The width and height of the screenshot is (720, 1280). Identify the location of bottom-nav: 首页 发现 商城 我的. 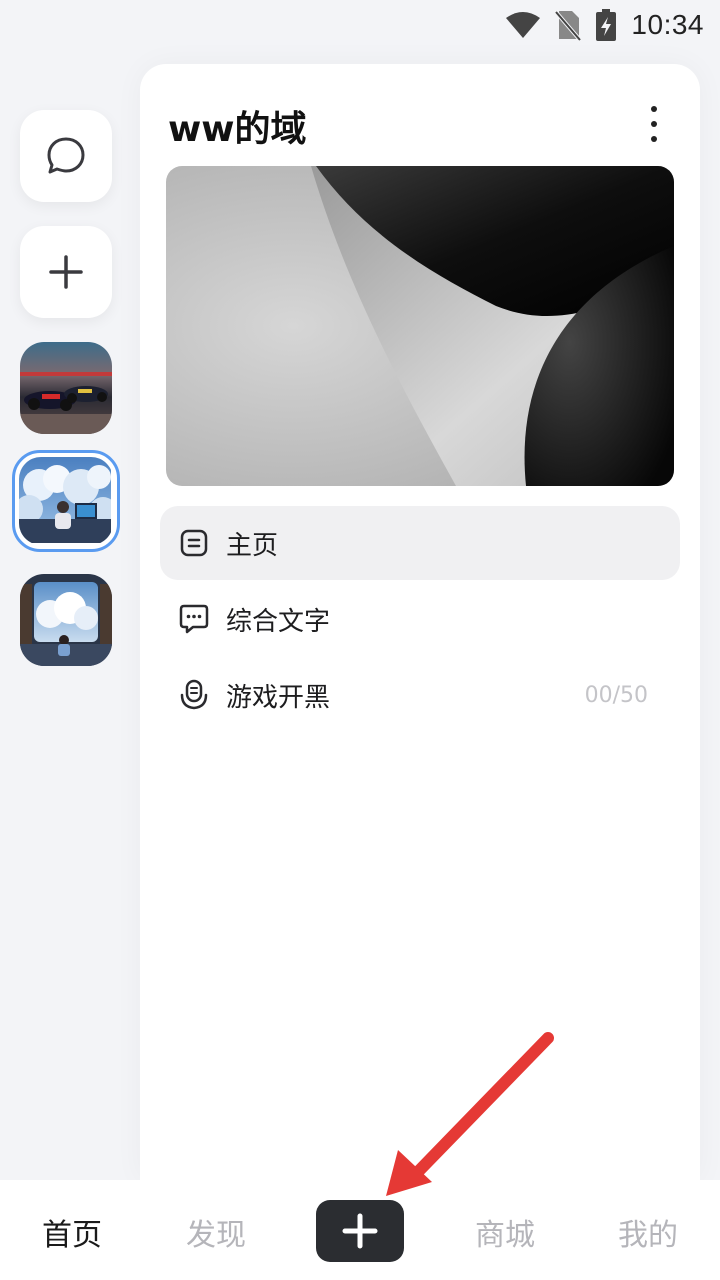
(360, 1230).